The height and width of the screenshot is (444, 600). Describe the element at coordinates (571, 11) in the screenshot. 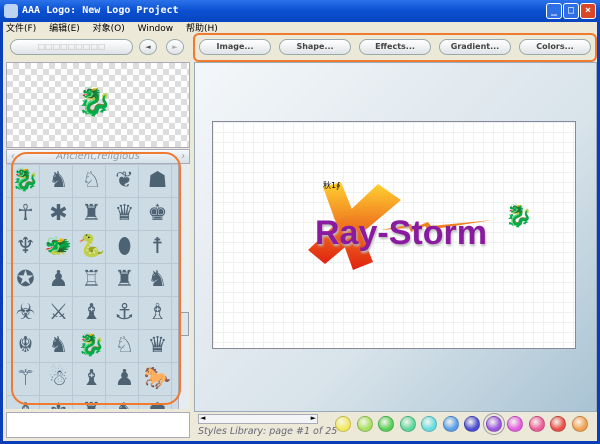

I see `maximize-button: □` at that location.